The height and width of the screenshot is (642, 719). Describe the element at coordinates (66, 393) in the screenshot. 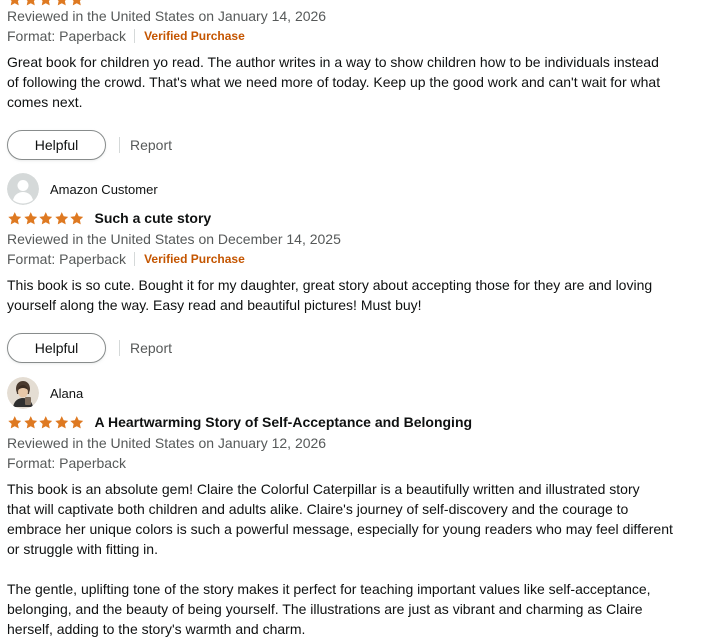

I see `reviewer-name: Alana` at that location.